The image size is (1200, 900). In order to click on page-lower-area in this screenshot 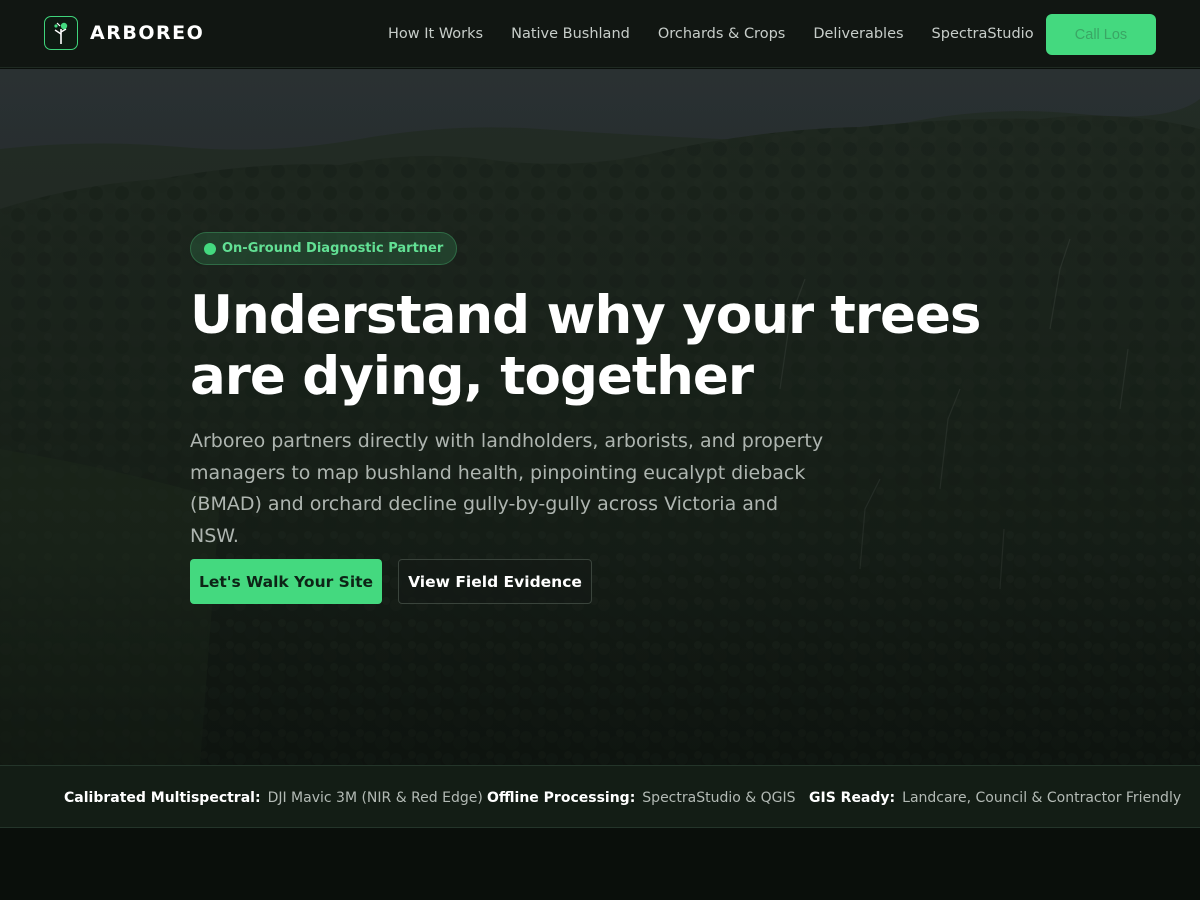, I will do `click(600, 864)`.